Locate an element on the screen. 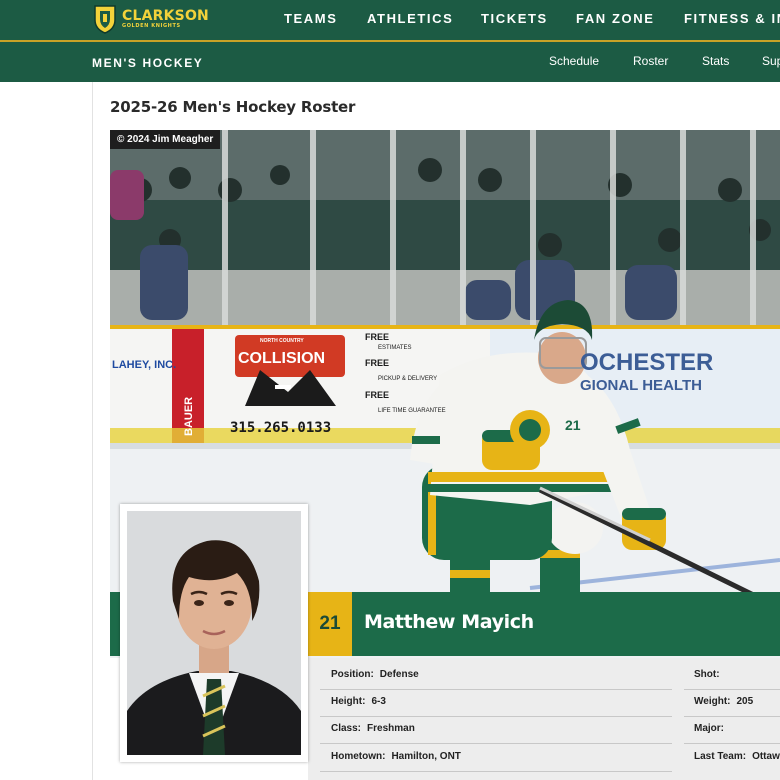 Image resolution: width=780 pixels, height=780 pixels. board-text-collision-top: NORTH COUNTRY is located at coordinates (282, 341).